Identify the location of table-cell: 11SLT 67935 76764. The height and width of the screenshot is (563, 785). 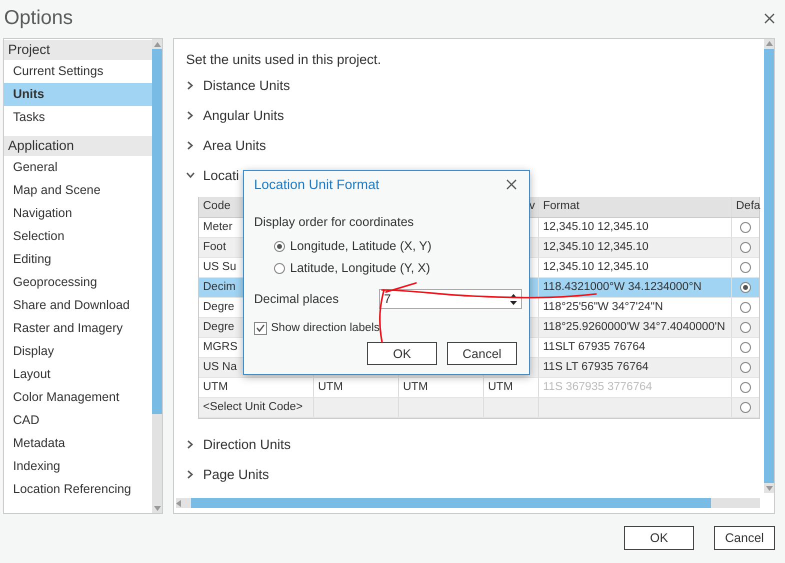
(635, 347).